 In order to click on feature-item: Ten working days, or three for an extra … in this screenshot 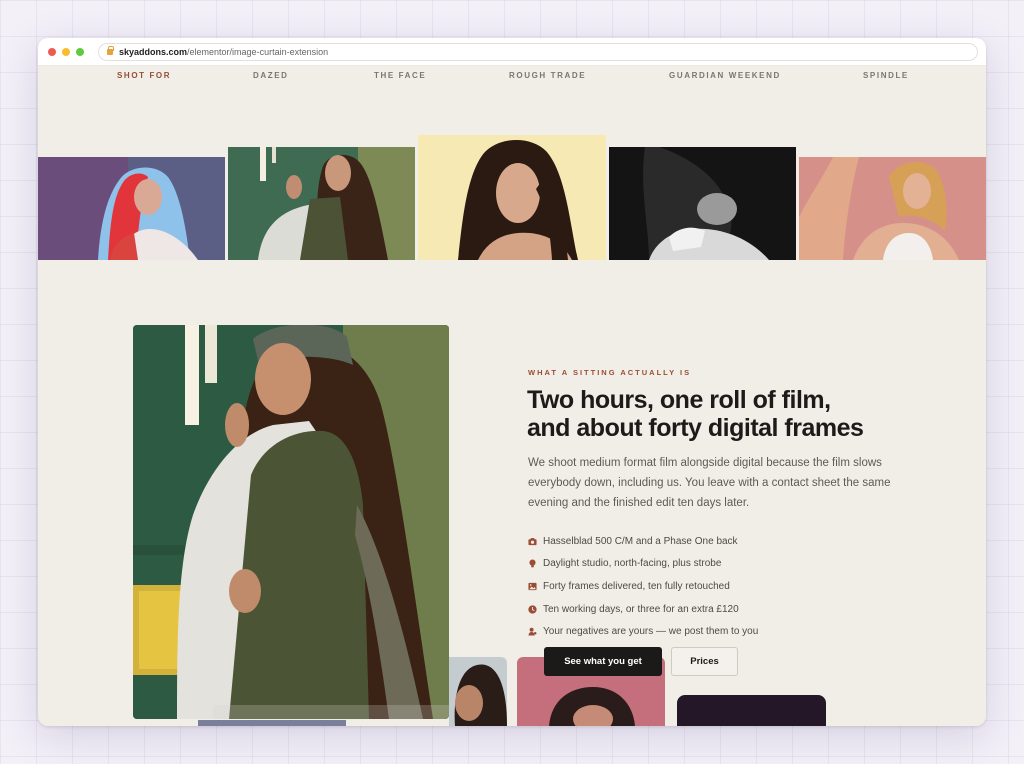, I will do `click(643, 609)`.